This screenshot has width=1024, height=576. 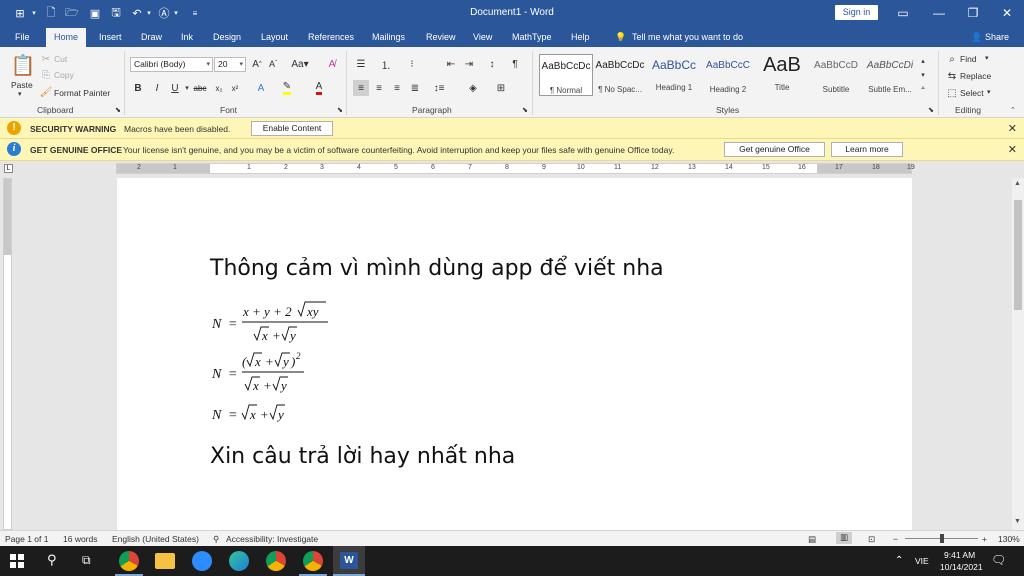 I want to click on subscript-icon: x₂, so click(x=219, y=88).